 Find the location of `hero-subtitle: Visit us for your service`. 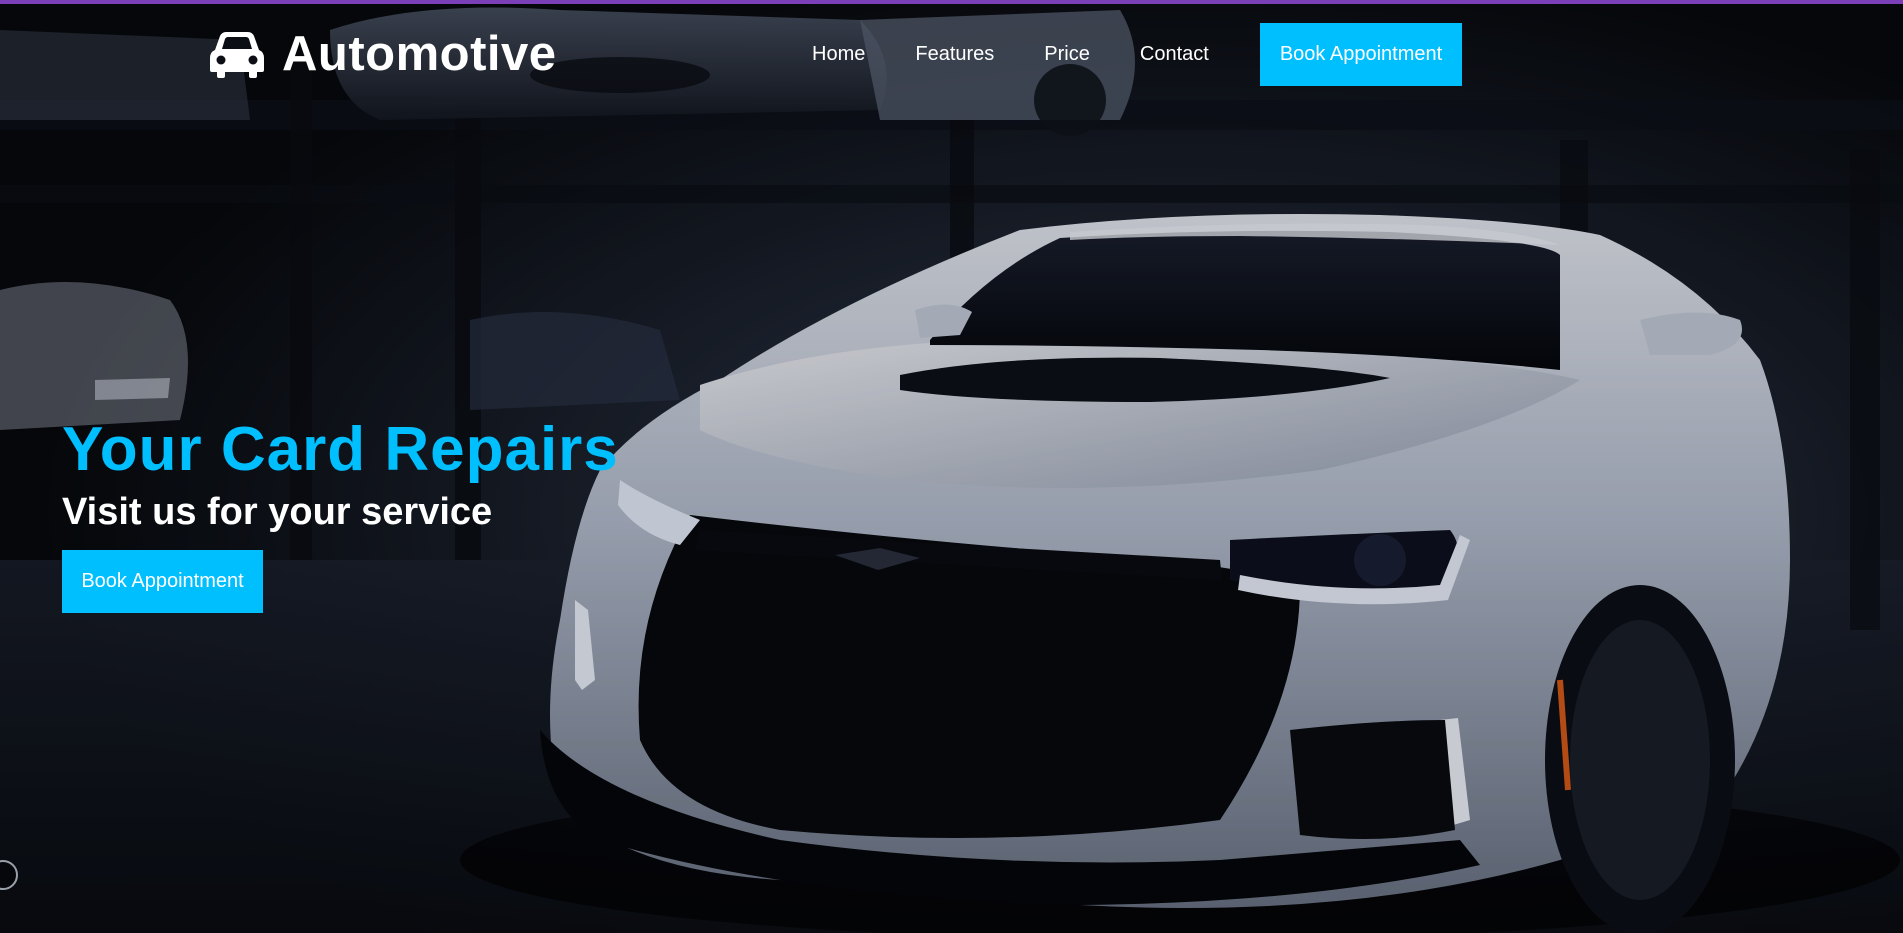

hero-subtitle: Visit us for your service is located at coordinates (277, 512).